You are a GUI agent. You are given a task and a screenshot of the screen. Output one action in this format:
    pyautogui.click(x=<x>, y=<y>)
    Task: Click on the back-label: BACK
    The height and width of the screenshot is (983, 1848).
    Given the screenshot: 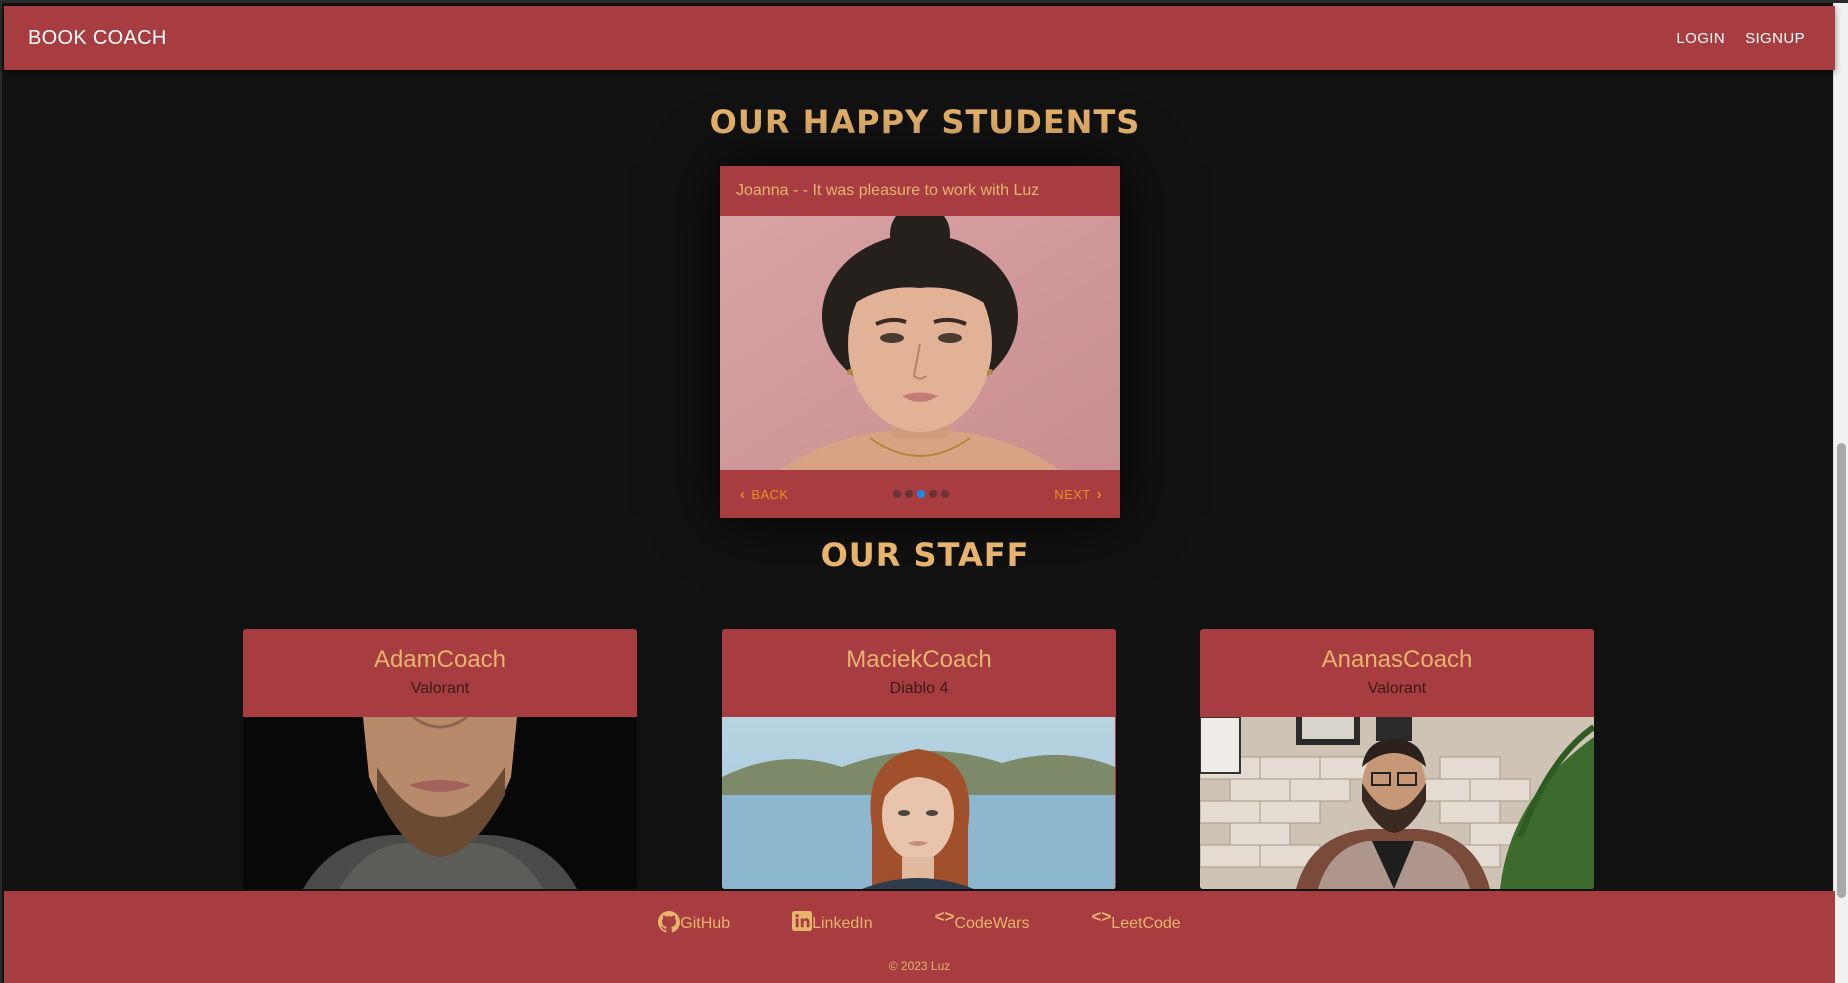 What is the action you would take?
    pyautogui.click(x=770, y=494)
    